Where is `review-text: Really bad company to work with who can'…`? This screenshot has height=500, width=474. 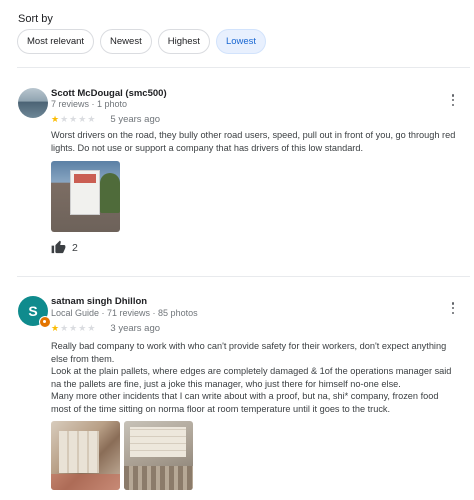 review-text: Really bad company to work with who can'… is located at coordinates (251, 377).